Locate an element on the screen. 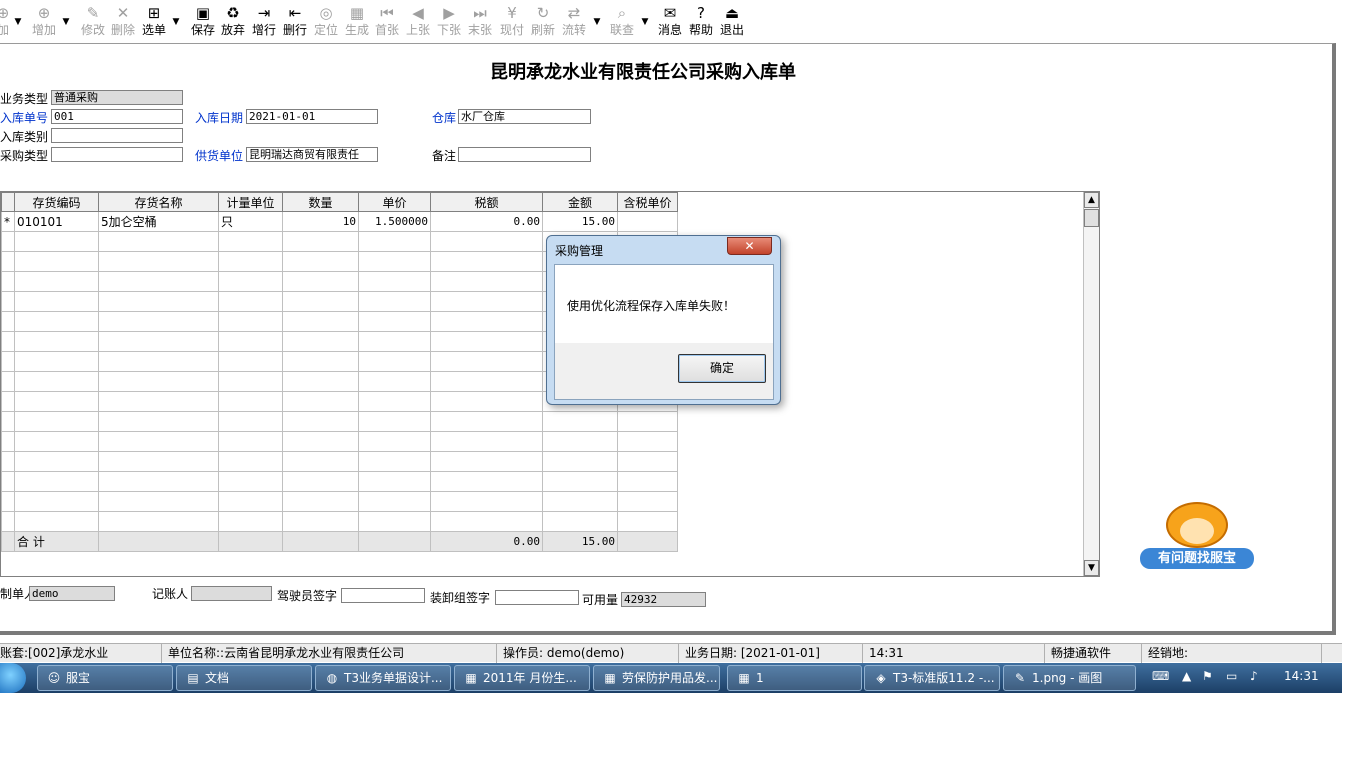 Image resolution: width=1366 pixels, height=768 pixels. cell-code: 010101 is located at coordinates (56, 221).